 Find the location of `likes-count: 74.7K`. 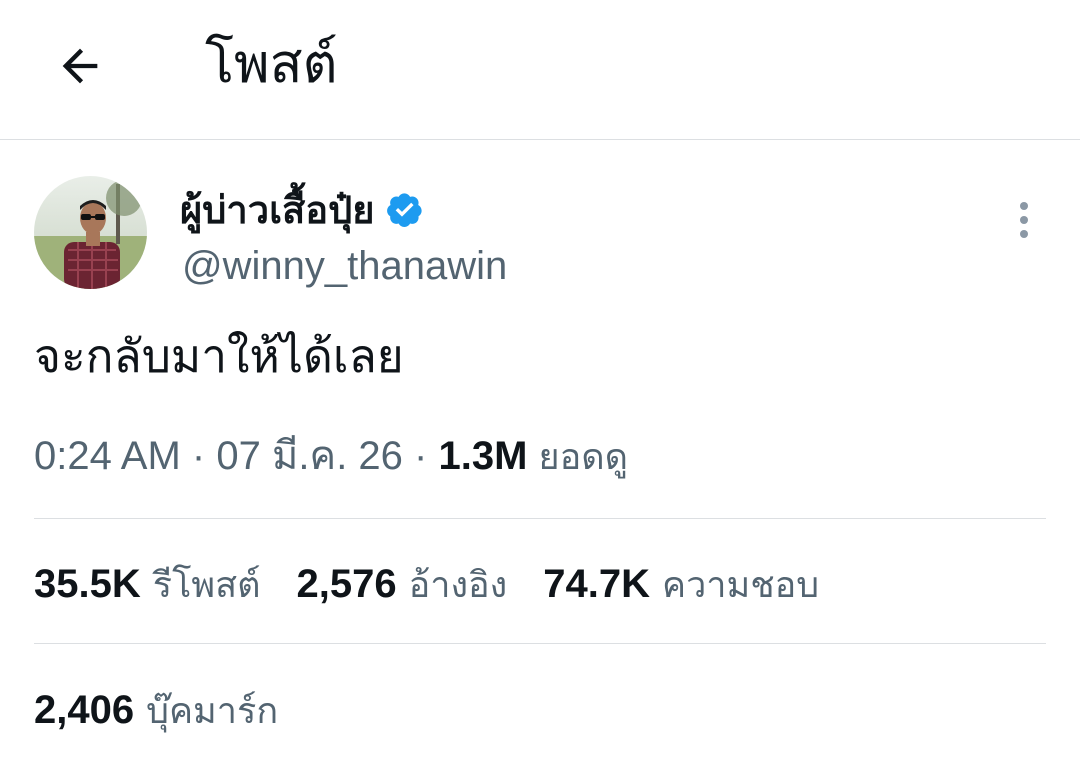

likes-count: 74.7K is located at coordinates (596, 583).